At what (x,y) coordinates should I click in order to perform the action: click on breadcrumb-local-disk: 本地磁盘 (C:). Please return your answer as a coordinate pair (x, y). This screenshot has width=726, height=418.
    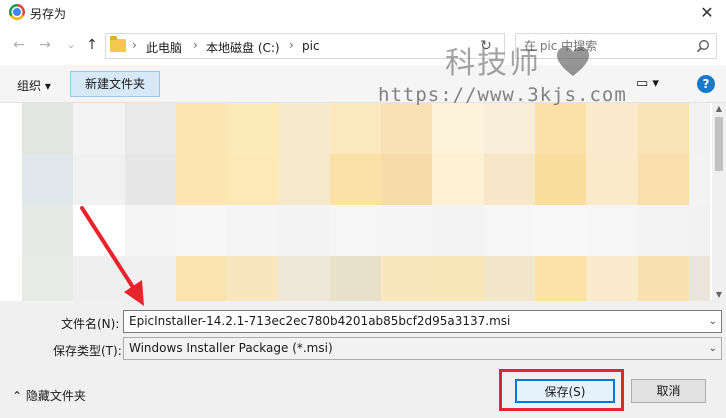
    Looking at the image, I should click on (243, 47).